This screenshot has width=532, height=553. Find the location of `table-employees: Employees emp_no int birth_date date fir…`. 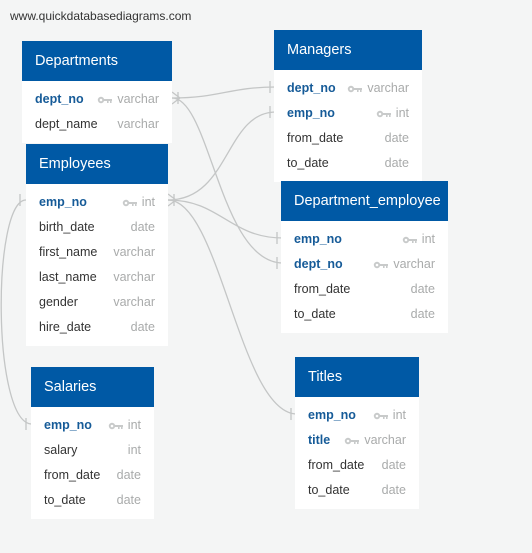

table-employees: Employees emp_no int birth_date date fir… is located at coordinates (97, 245).